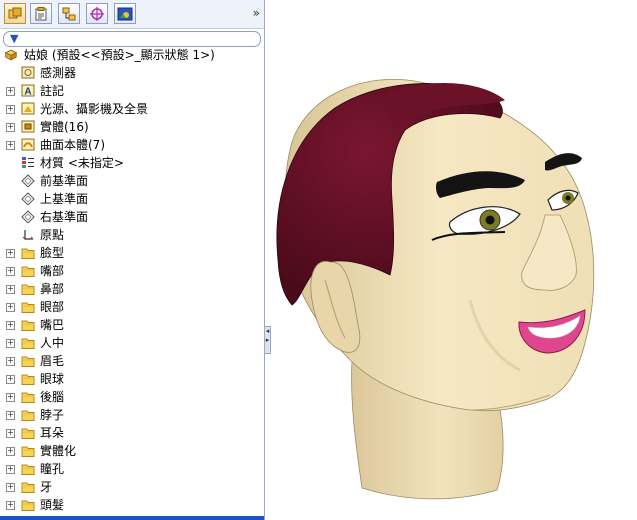 This screenshot has height=520, width=637. What do you see at coordinates (52, 379) in the screenshot?
I see `tree-item-label: 眼球` at bounding box center [52, 379].